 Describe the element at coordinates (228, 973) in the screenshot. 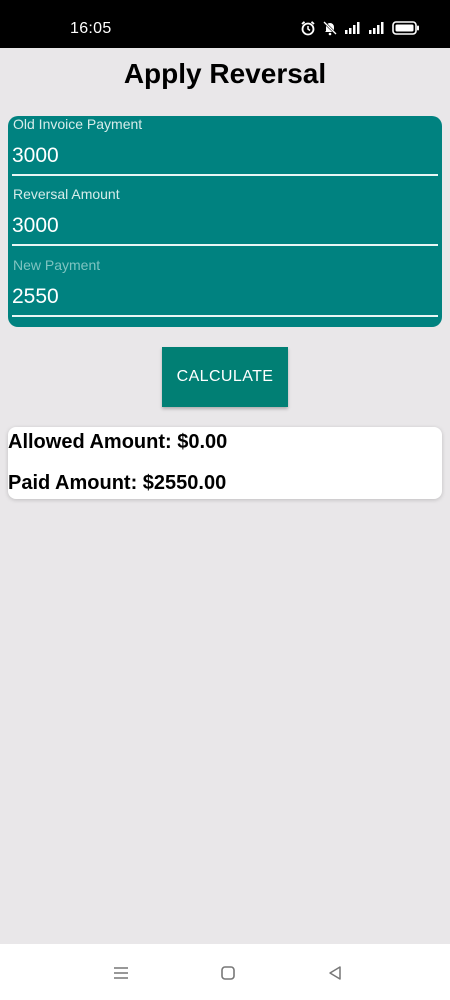

I see `home-icon` at that location.